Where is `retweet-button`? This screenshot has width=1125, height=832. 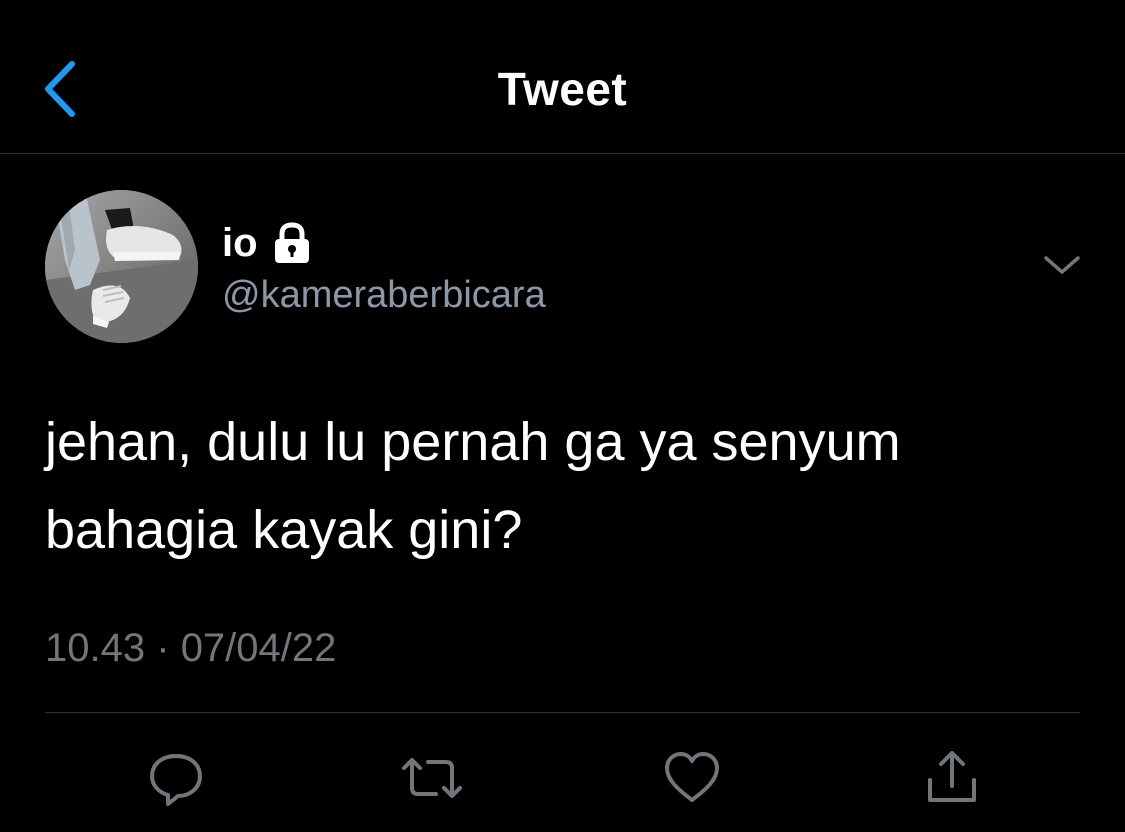 retweet-button is located at coordinates (431, 778).